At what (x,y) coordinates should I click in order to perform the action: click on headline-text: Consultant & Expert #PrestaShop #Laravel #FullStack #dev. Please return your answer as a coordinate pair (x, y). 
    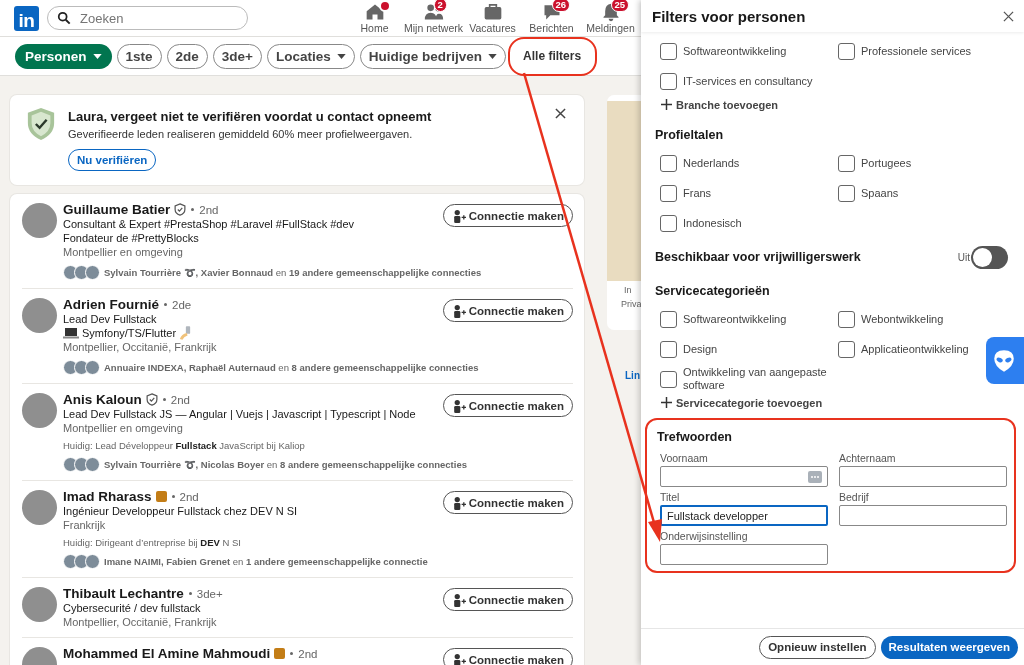
    Looking at the image, I should click on (209, 224).